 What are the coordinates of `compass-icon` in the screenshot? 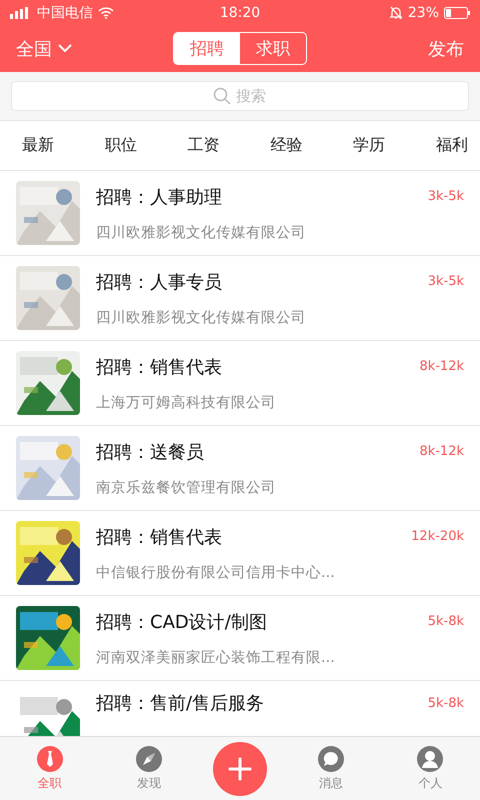 It's located at (149, 759).